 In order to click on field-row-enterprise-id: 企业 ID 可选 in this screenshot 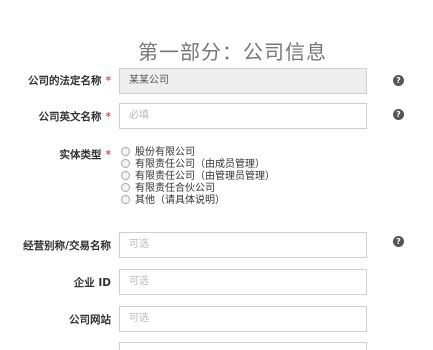, I will do `click(216, 282)`.